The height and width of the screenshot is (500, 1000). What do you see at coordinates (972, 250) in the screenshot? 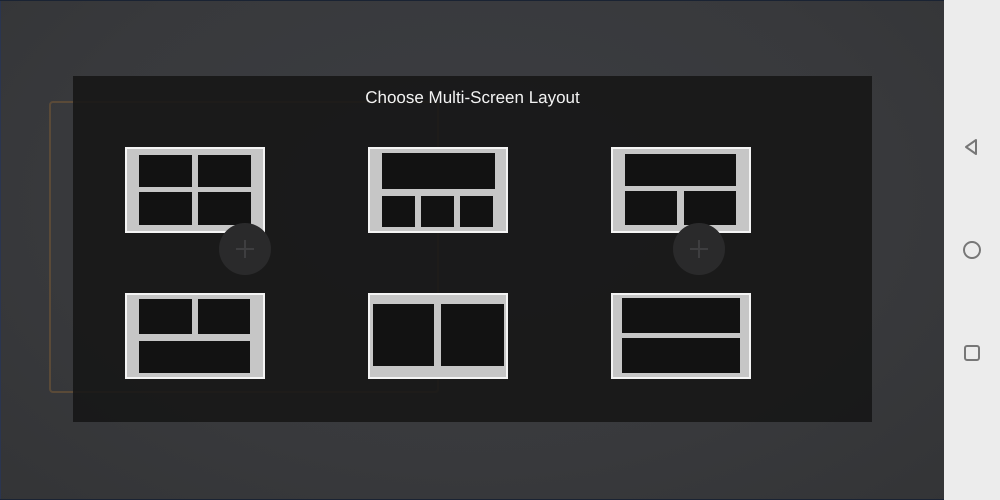
I see `home-icon` at bounding box center [972, 250].